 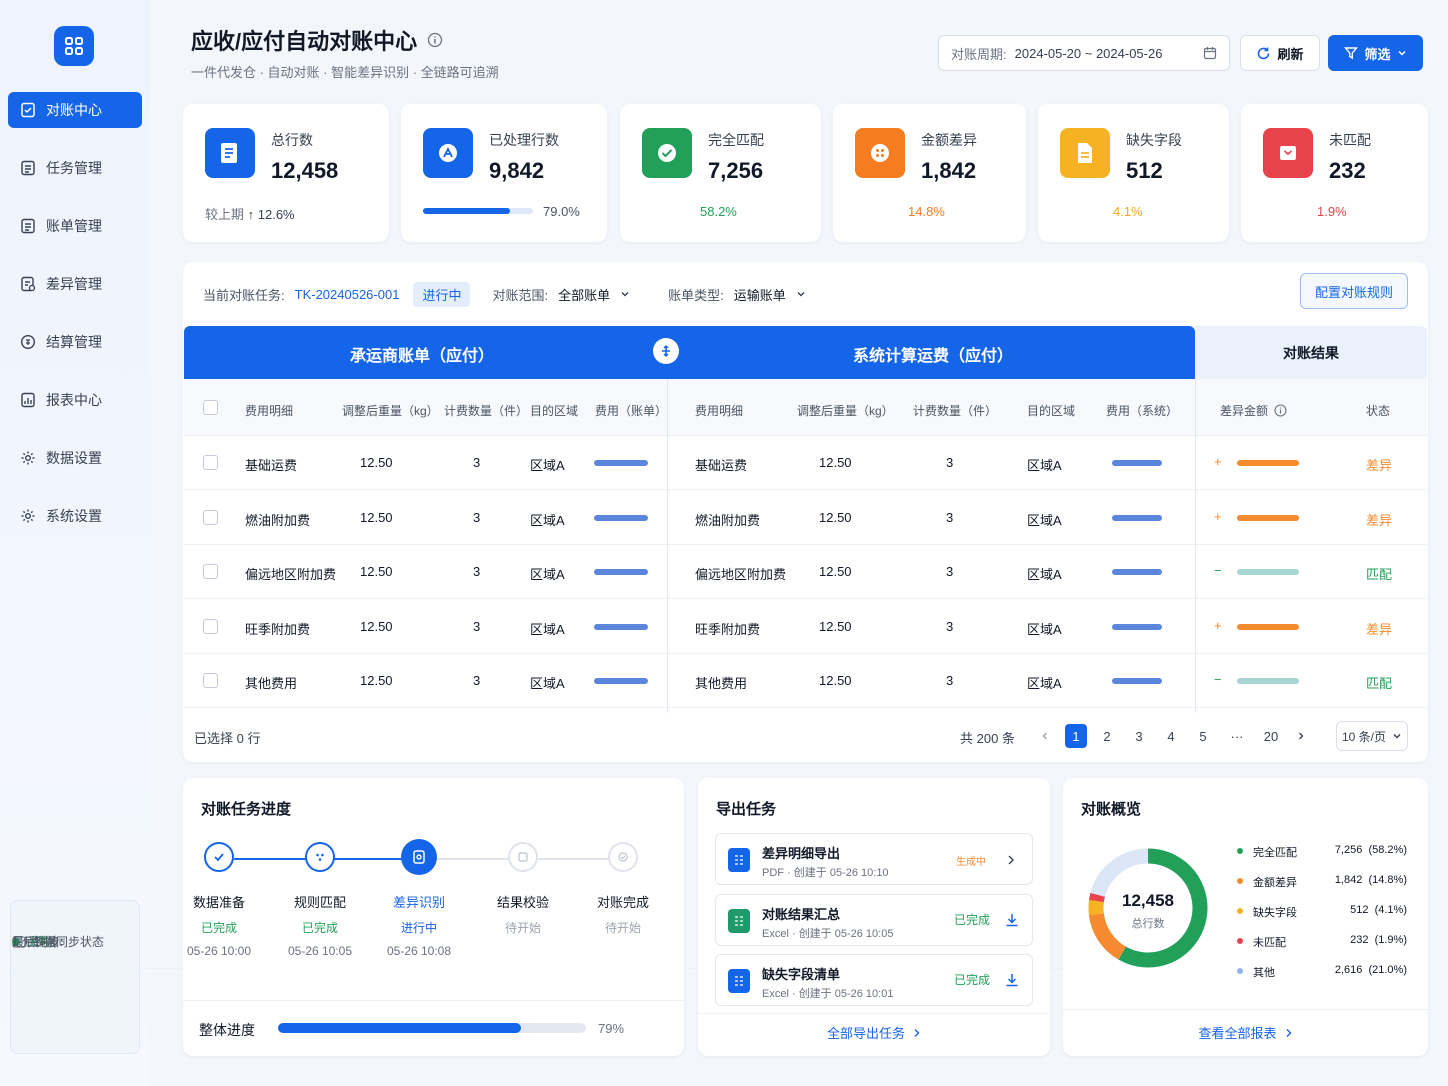 What do you see at coordinates (1290, 54) in the screenshot?
I see `refresh-label: 刷新` at bounding box center [1290, 54].